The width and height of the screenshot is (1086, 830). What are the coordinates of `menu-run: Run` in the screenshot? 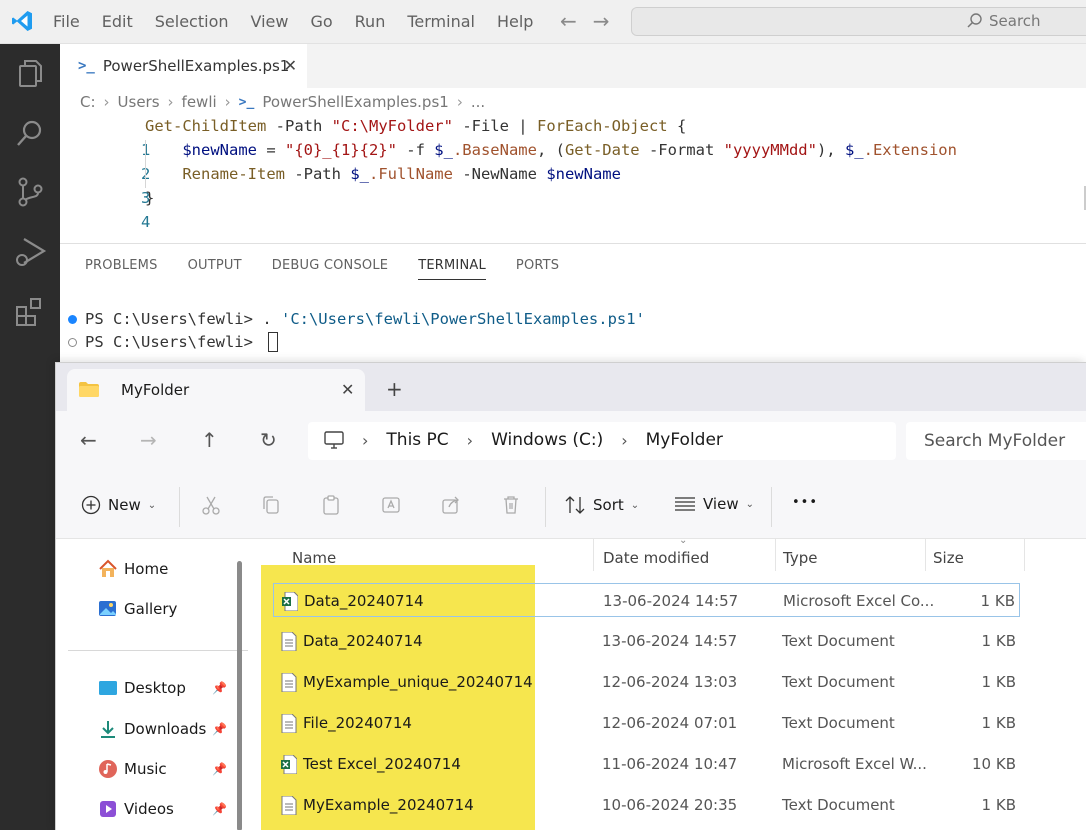 It's located at (370, 21).